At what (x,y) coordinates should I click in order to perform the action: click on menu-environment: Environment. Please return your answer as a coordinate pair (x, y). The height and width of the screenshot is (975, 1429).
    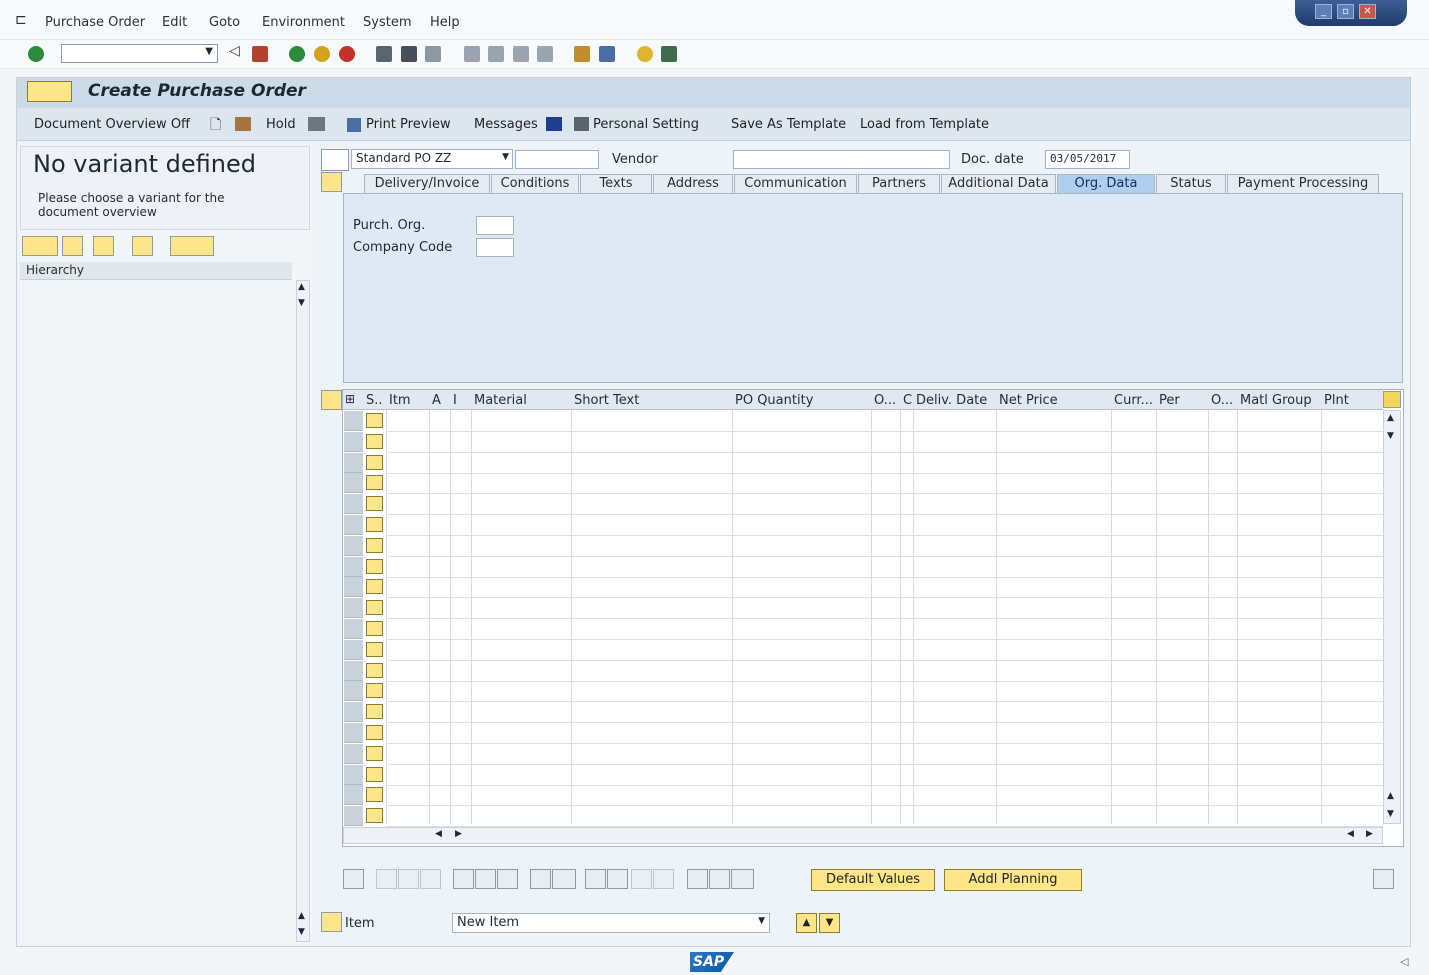
    Looking at the image, I should click on (303, 22).